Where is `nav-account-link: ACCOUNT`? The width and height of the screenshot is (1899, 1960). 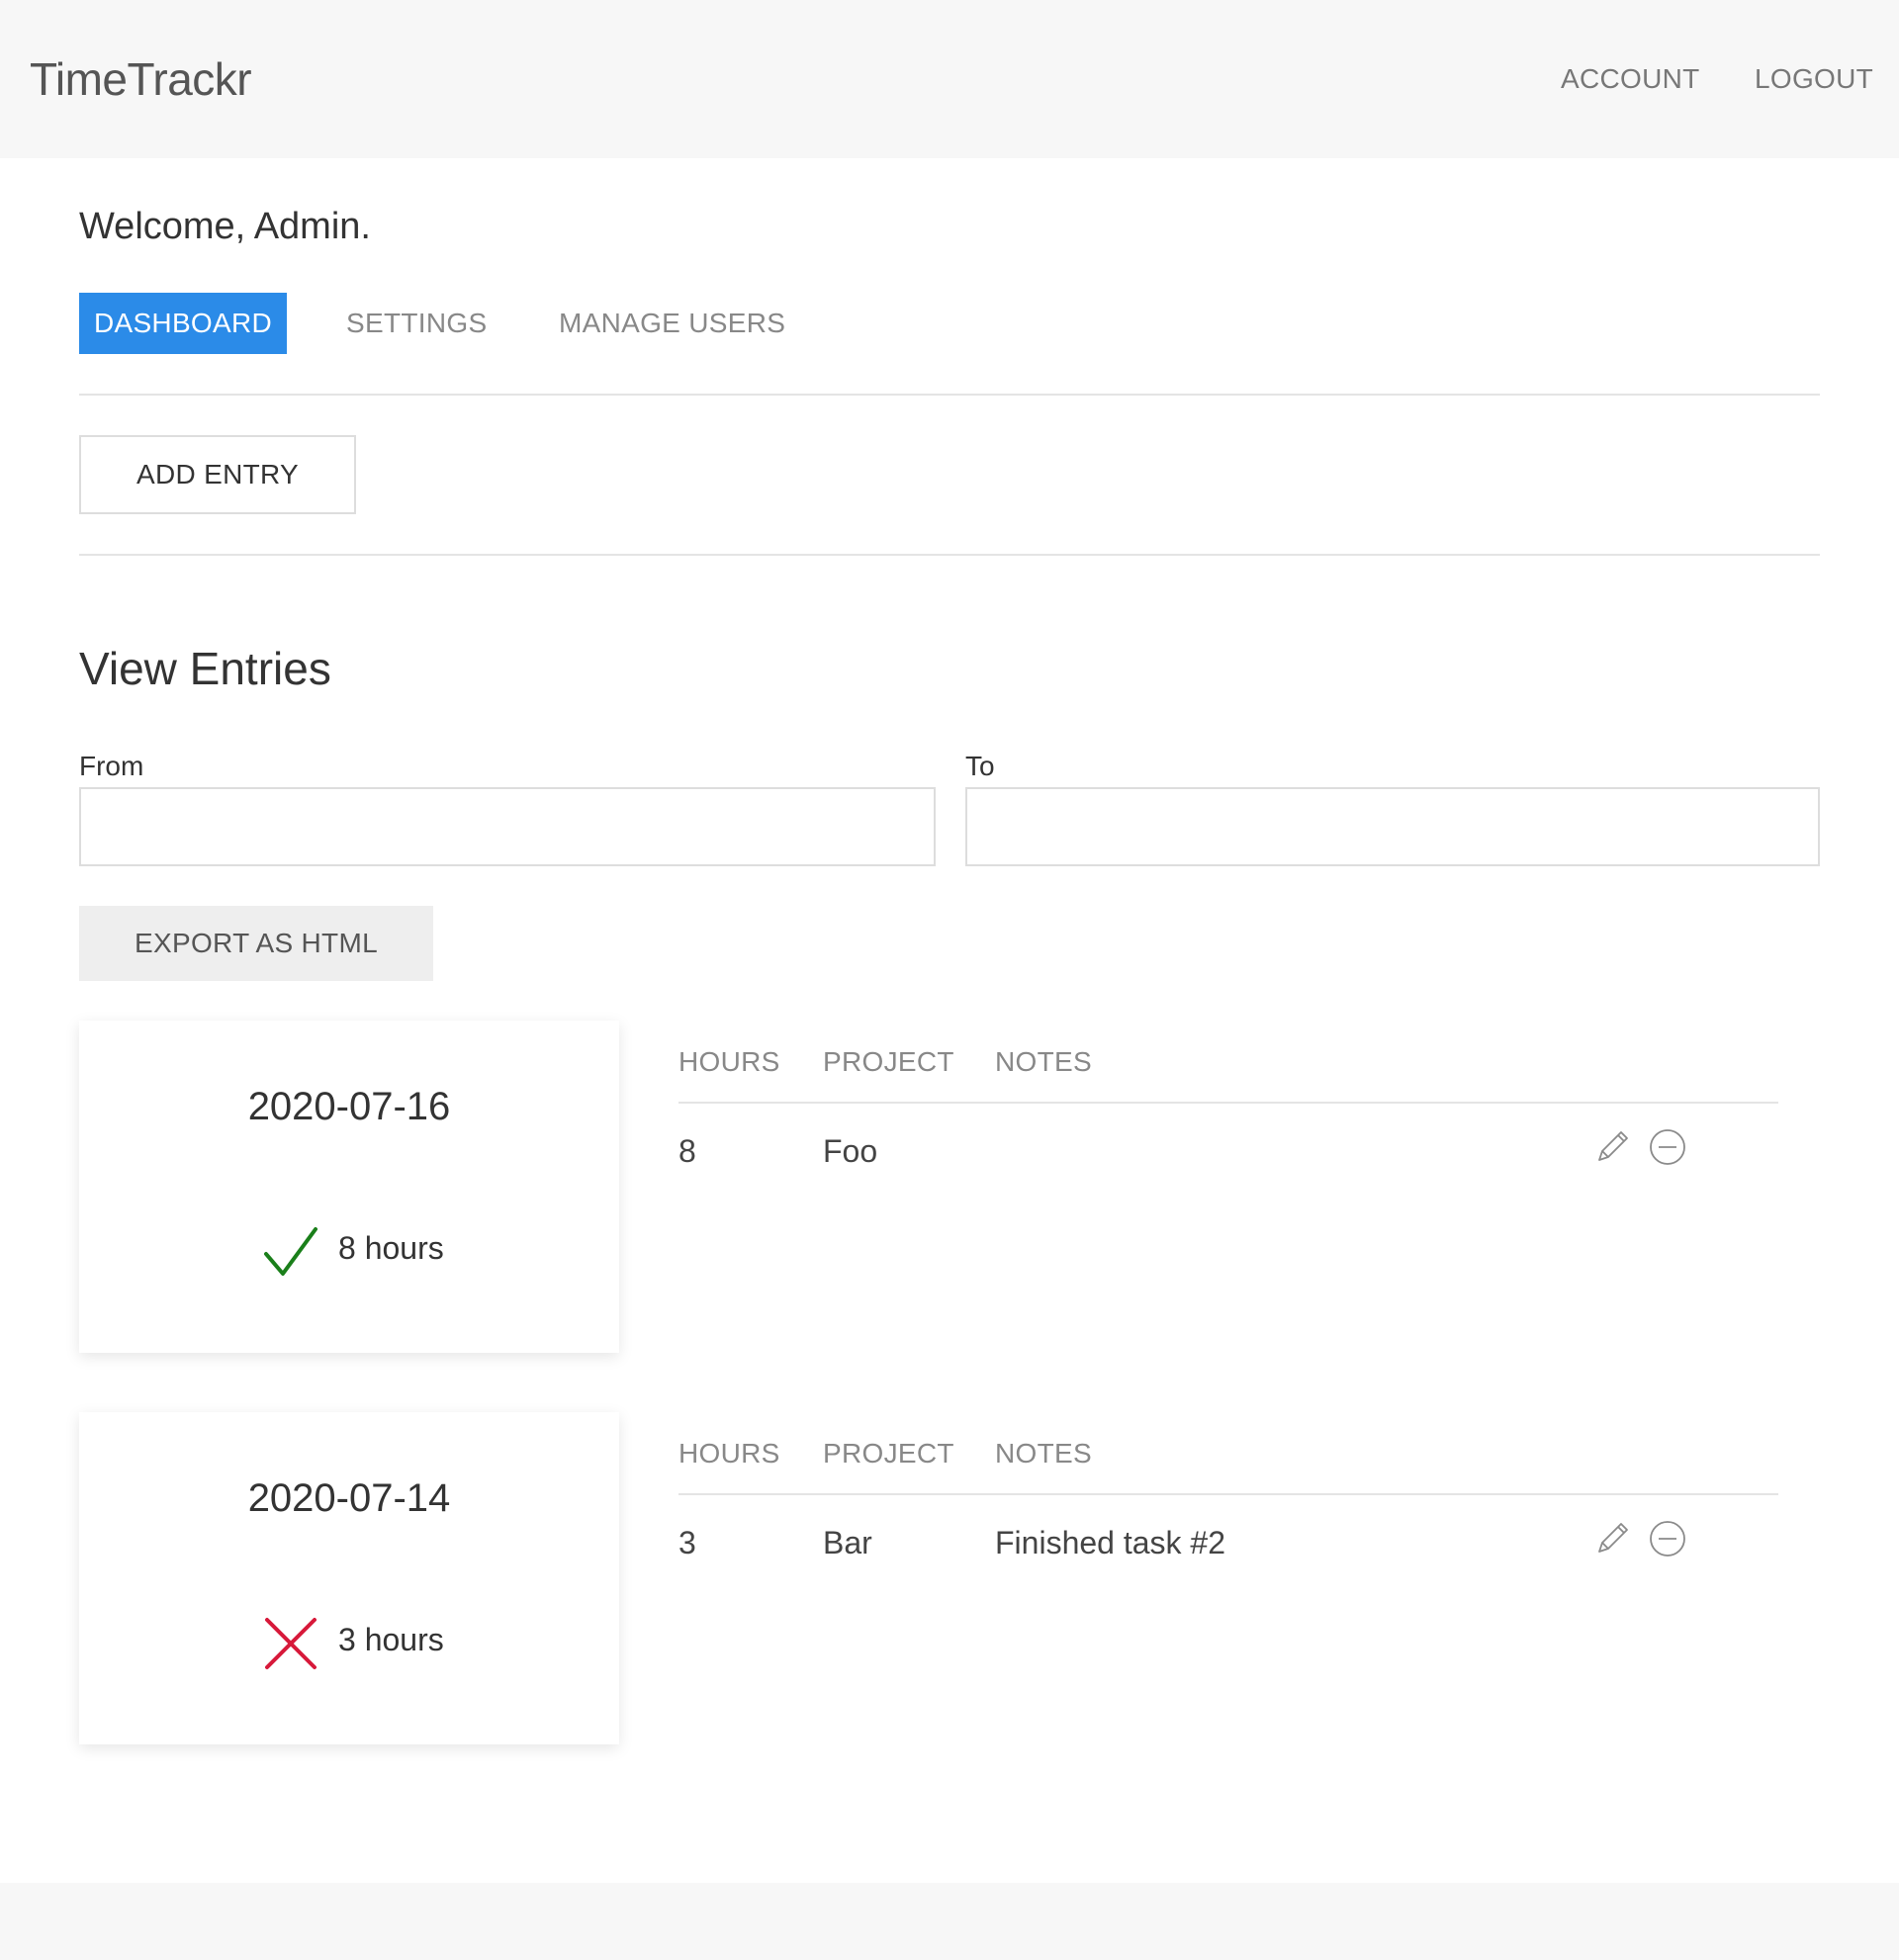 nav-account-link: ACCOUNT is located at coordinates (1630, 79).